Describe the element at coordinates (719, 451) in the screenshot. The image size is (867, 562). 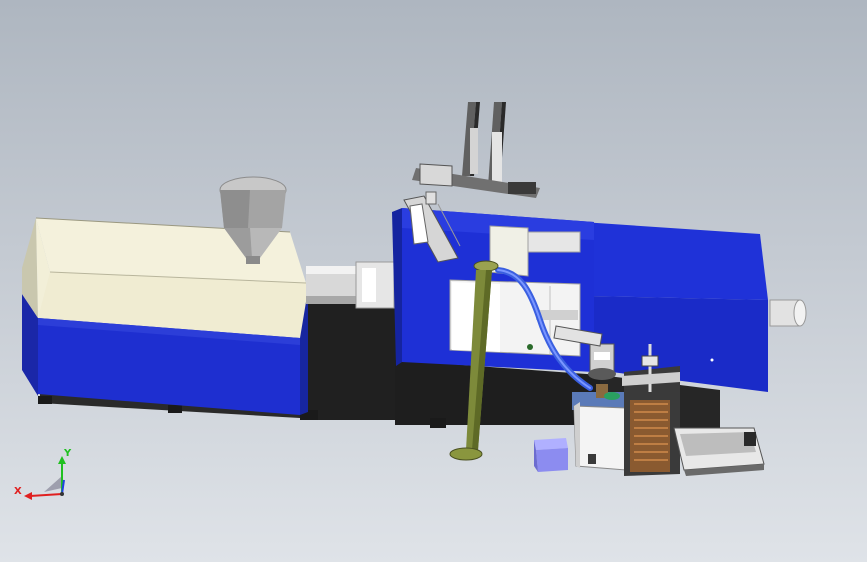
I see `end-fixture` at that location.